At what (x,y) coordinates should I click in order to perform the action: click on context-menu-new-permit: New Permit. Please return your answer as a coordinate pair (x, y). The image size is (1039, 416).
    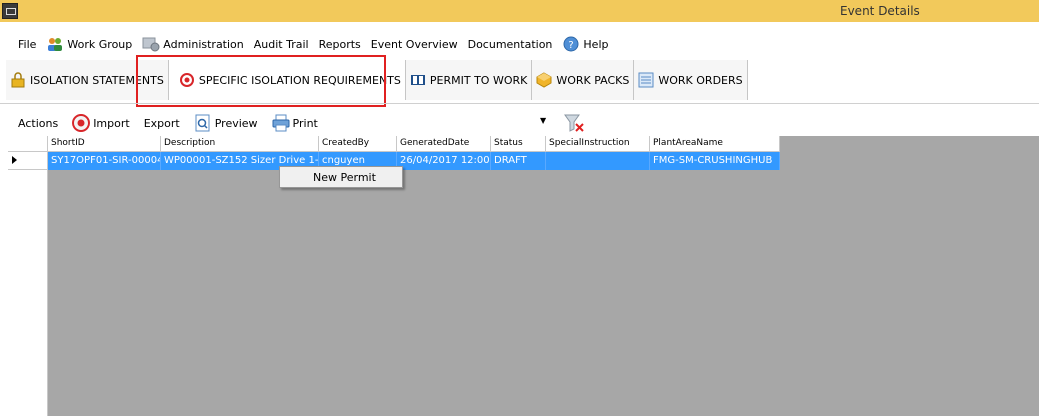
    Looking at the image, I should click on (344, 177).